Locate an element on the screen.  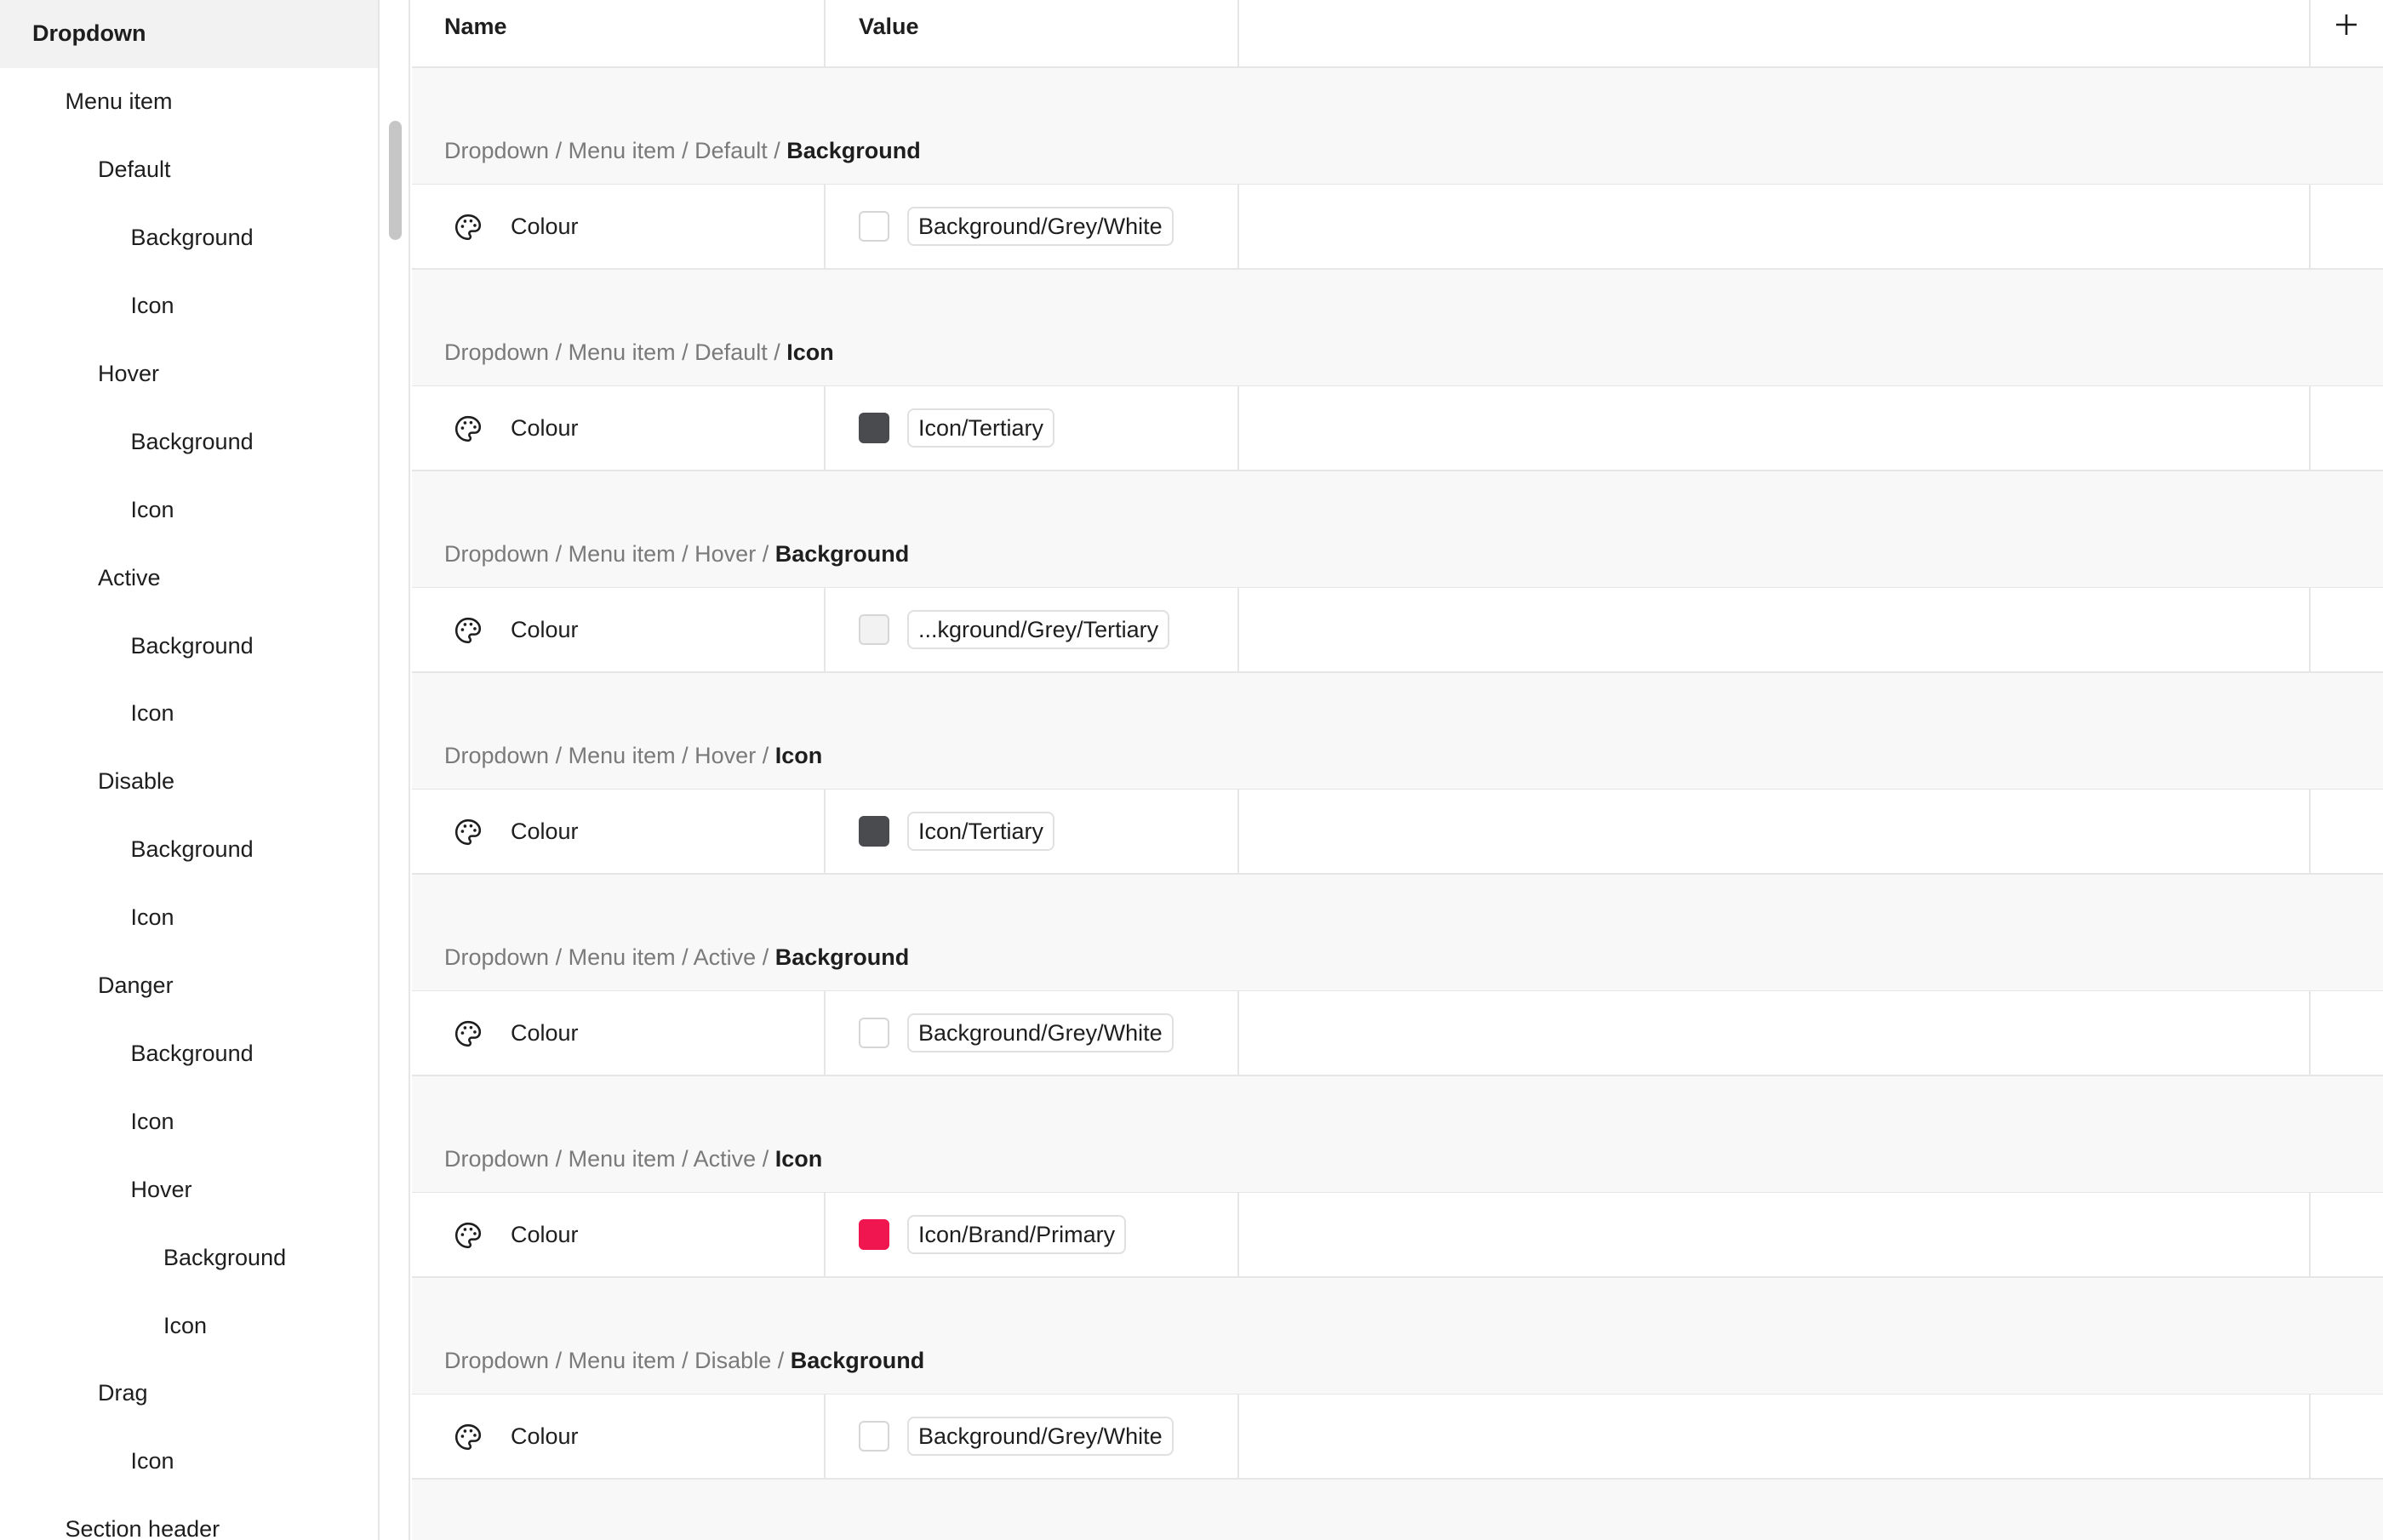
sidebar-scrollbar-thumb is located at coordinates (395, 181).